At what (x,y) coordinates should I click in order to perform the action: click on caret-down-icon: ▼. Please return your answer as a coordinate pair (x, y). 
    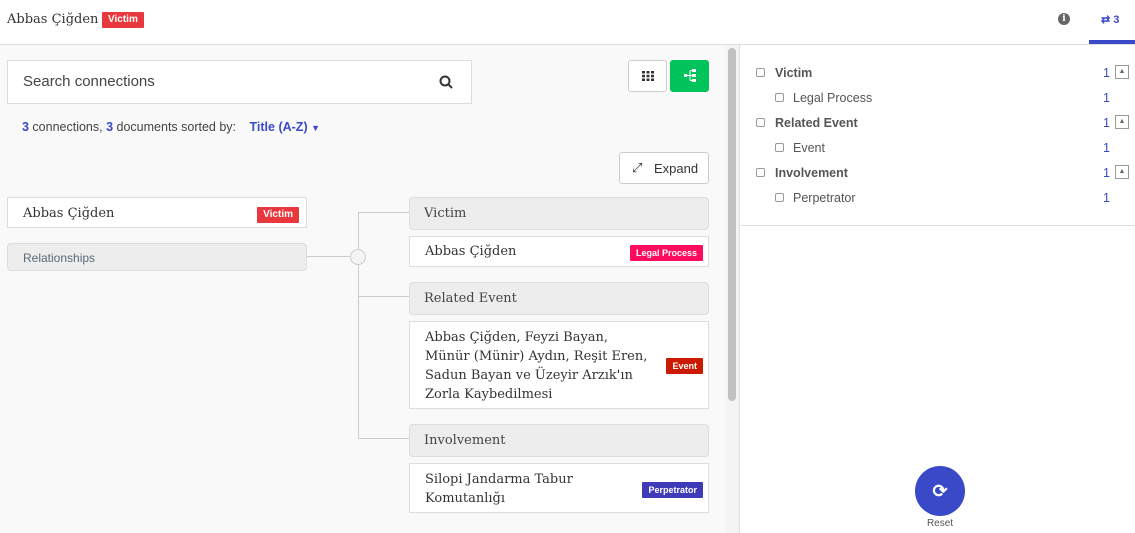
    Looking at the image, I should click on (316, 128).